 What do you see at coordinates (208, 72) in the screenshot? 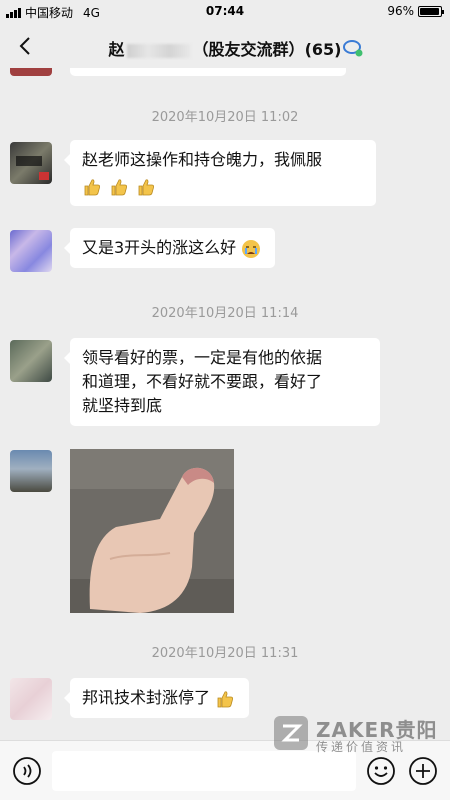
I see `partial-bubble` at bounding box center [208, 72].